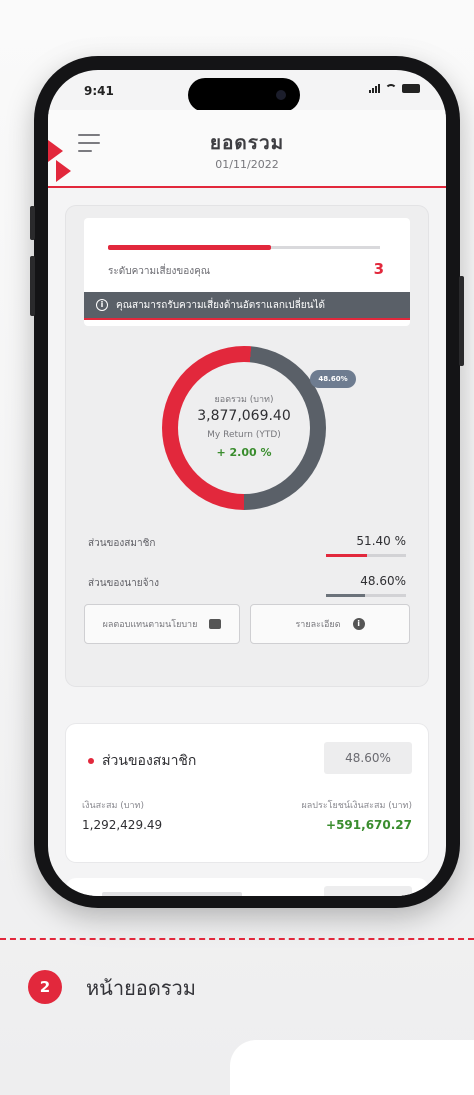 Image resolution: width=474 pixels, height=1095 pixels. What do you see at coordinates (247, 627) in the screenshot?
I see `action-row: ผลตอบแทนตามนโยบาย รายละเอียด i` at bounding box center [247, 627].